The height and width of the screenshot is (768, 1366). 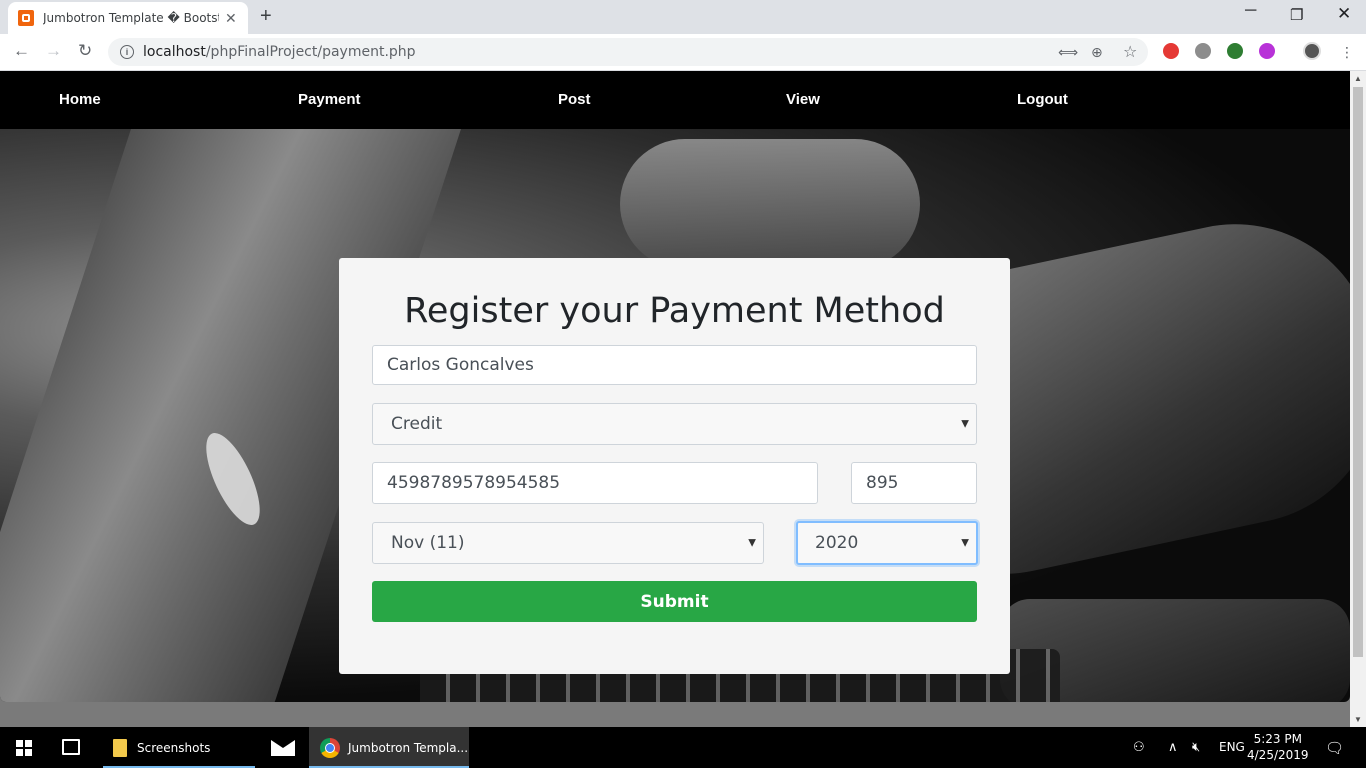 I want to click on taskbar-app-screenshots: Screenshots, so click(x=179, y=747).